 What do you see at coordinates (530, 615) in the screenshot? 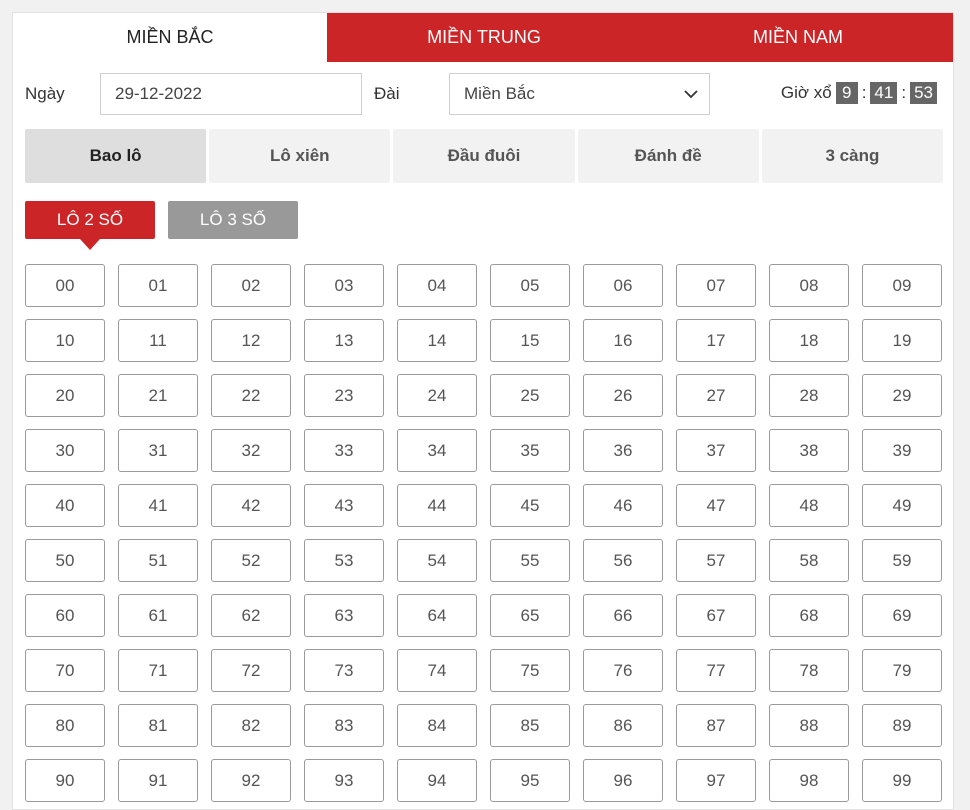
I see `number-cell: 65` at bounding box center [530, 615].